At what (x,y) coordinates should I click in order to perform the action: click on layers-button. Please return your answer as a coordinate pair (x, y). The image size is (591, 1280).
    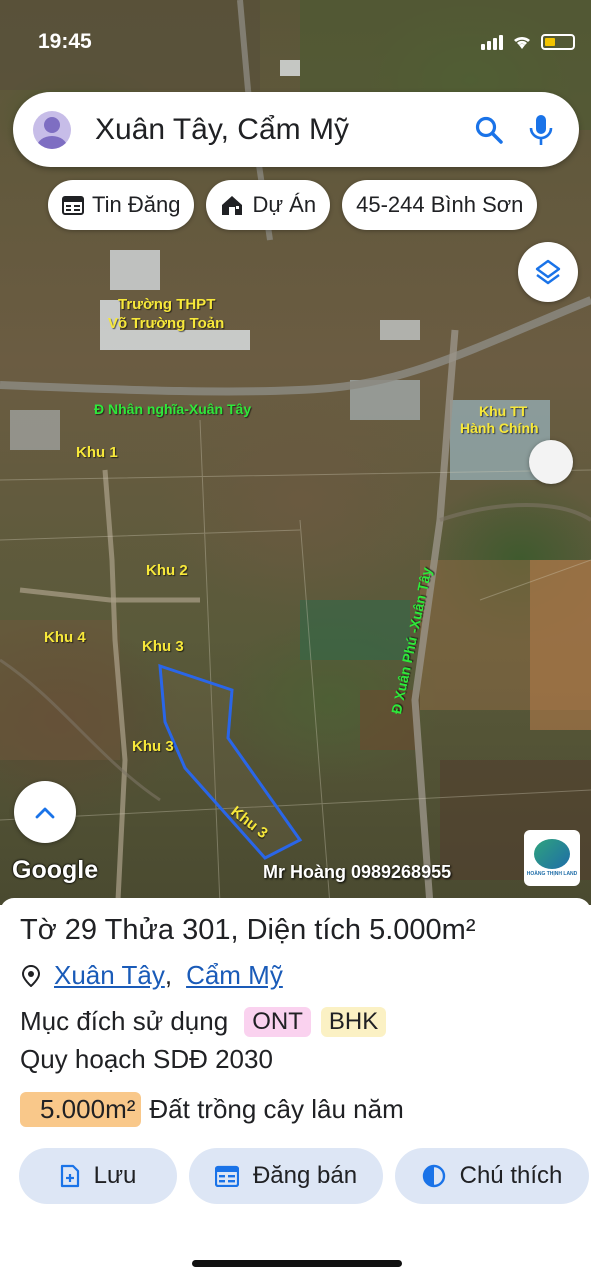
    Looking at the image, I should click on (548, 272).